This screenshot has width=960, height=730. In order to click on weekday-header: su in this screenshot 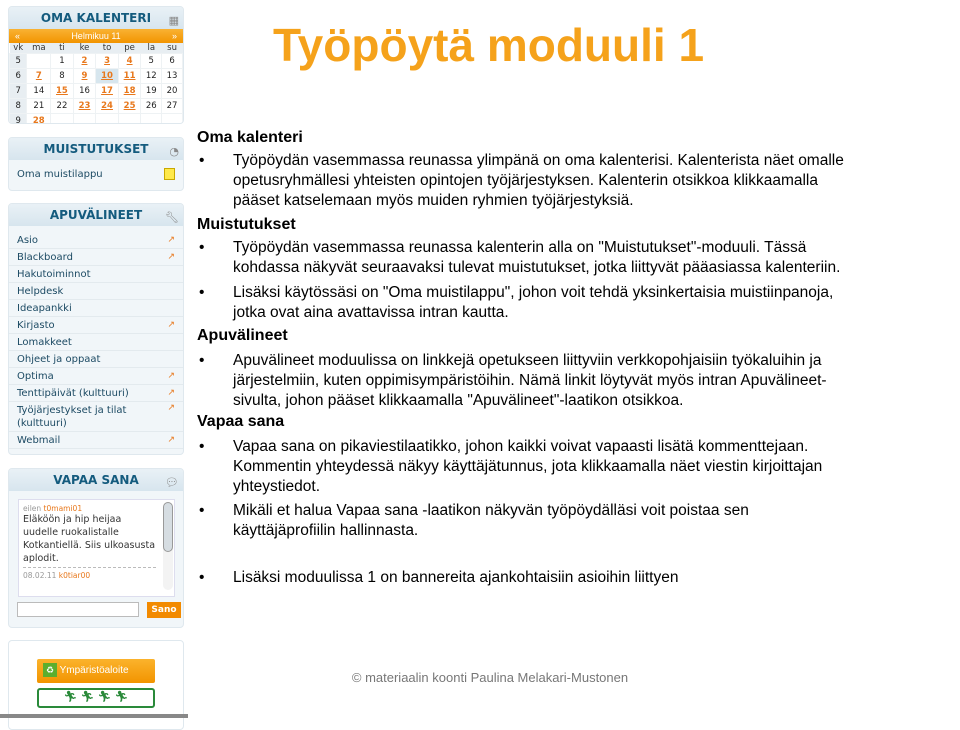, I will do `click(172, 48)`.